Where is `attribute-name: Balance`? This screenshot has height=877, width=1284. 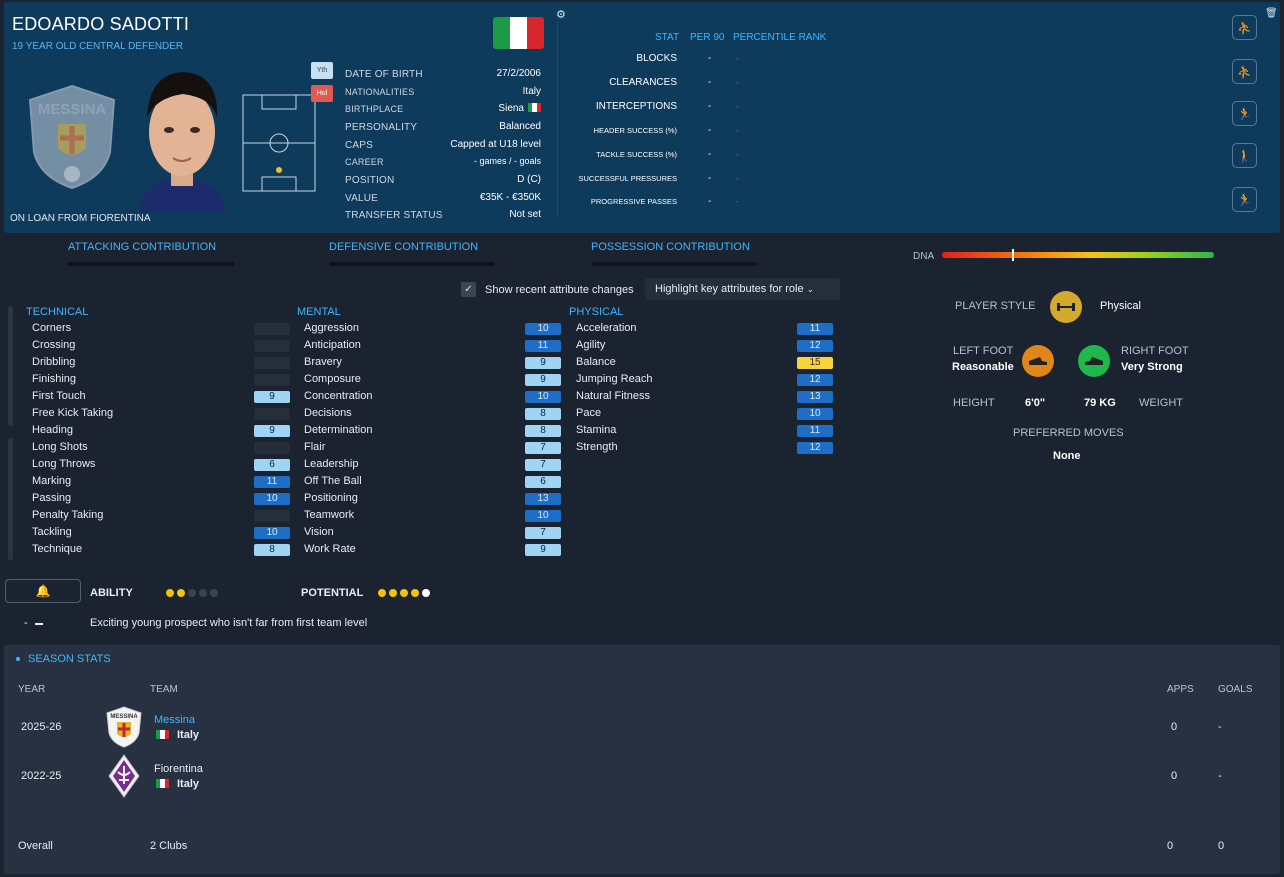
attribute-name: Balance is located at coordinates (596, 362).